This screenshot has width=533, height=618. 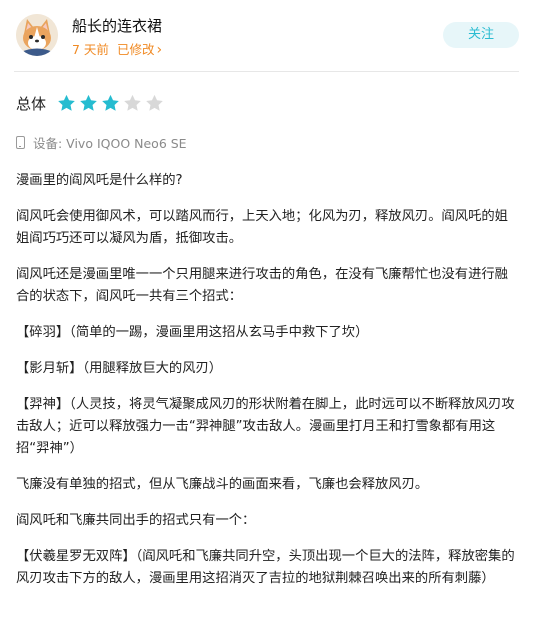 What do you see at coordinates (481, 35) in the screenshot?
I see `follow-button: 关注` at bounding box center [481, 35].